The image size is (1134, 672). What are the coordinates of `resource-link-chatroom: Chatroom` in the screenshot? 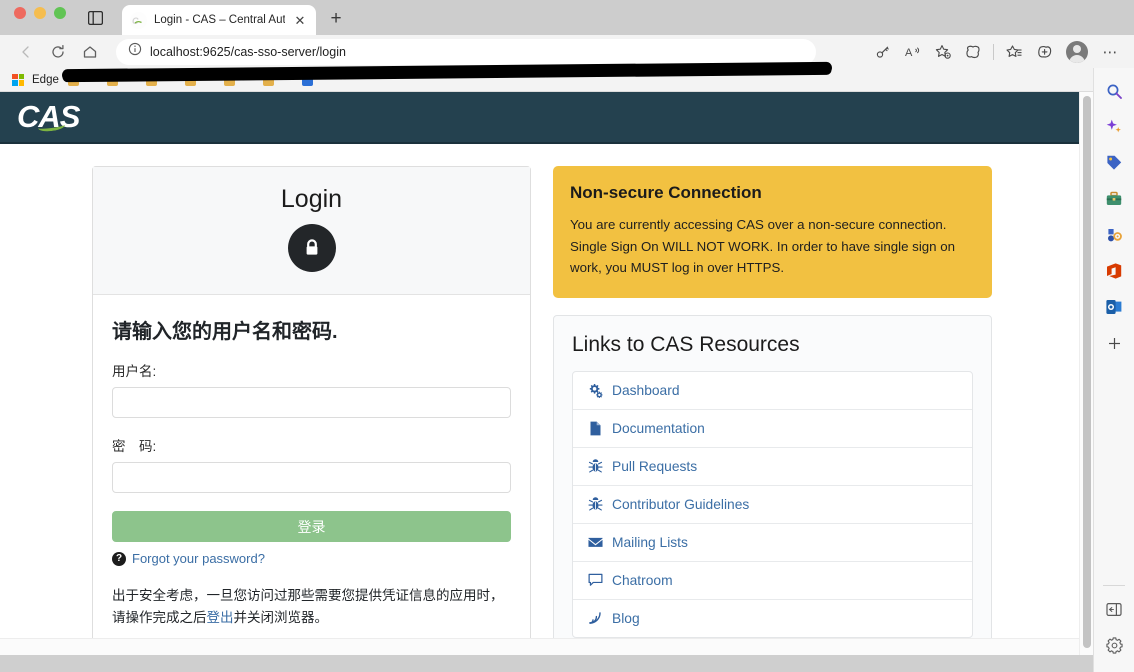 It's located at (772, 581).